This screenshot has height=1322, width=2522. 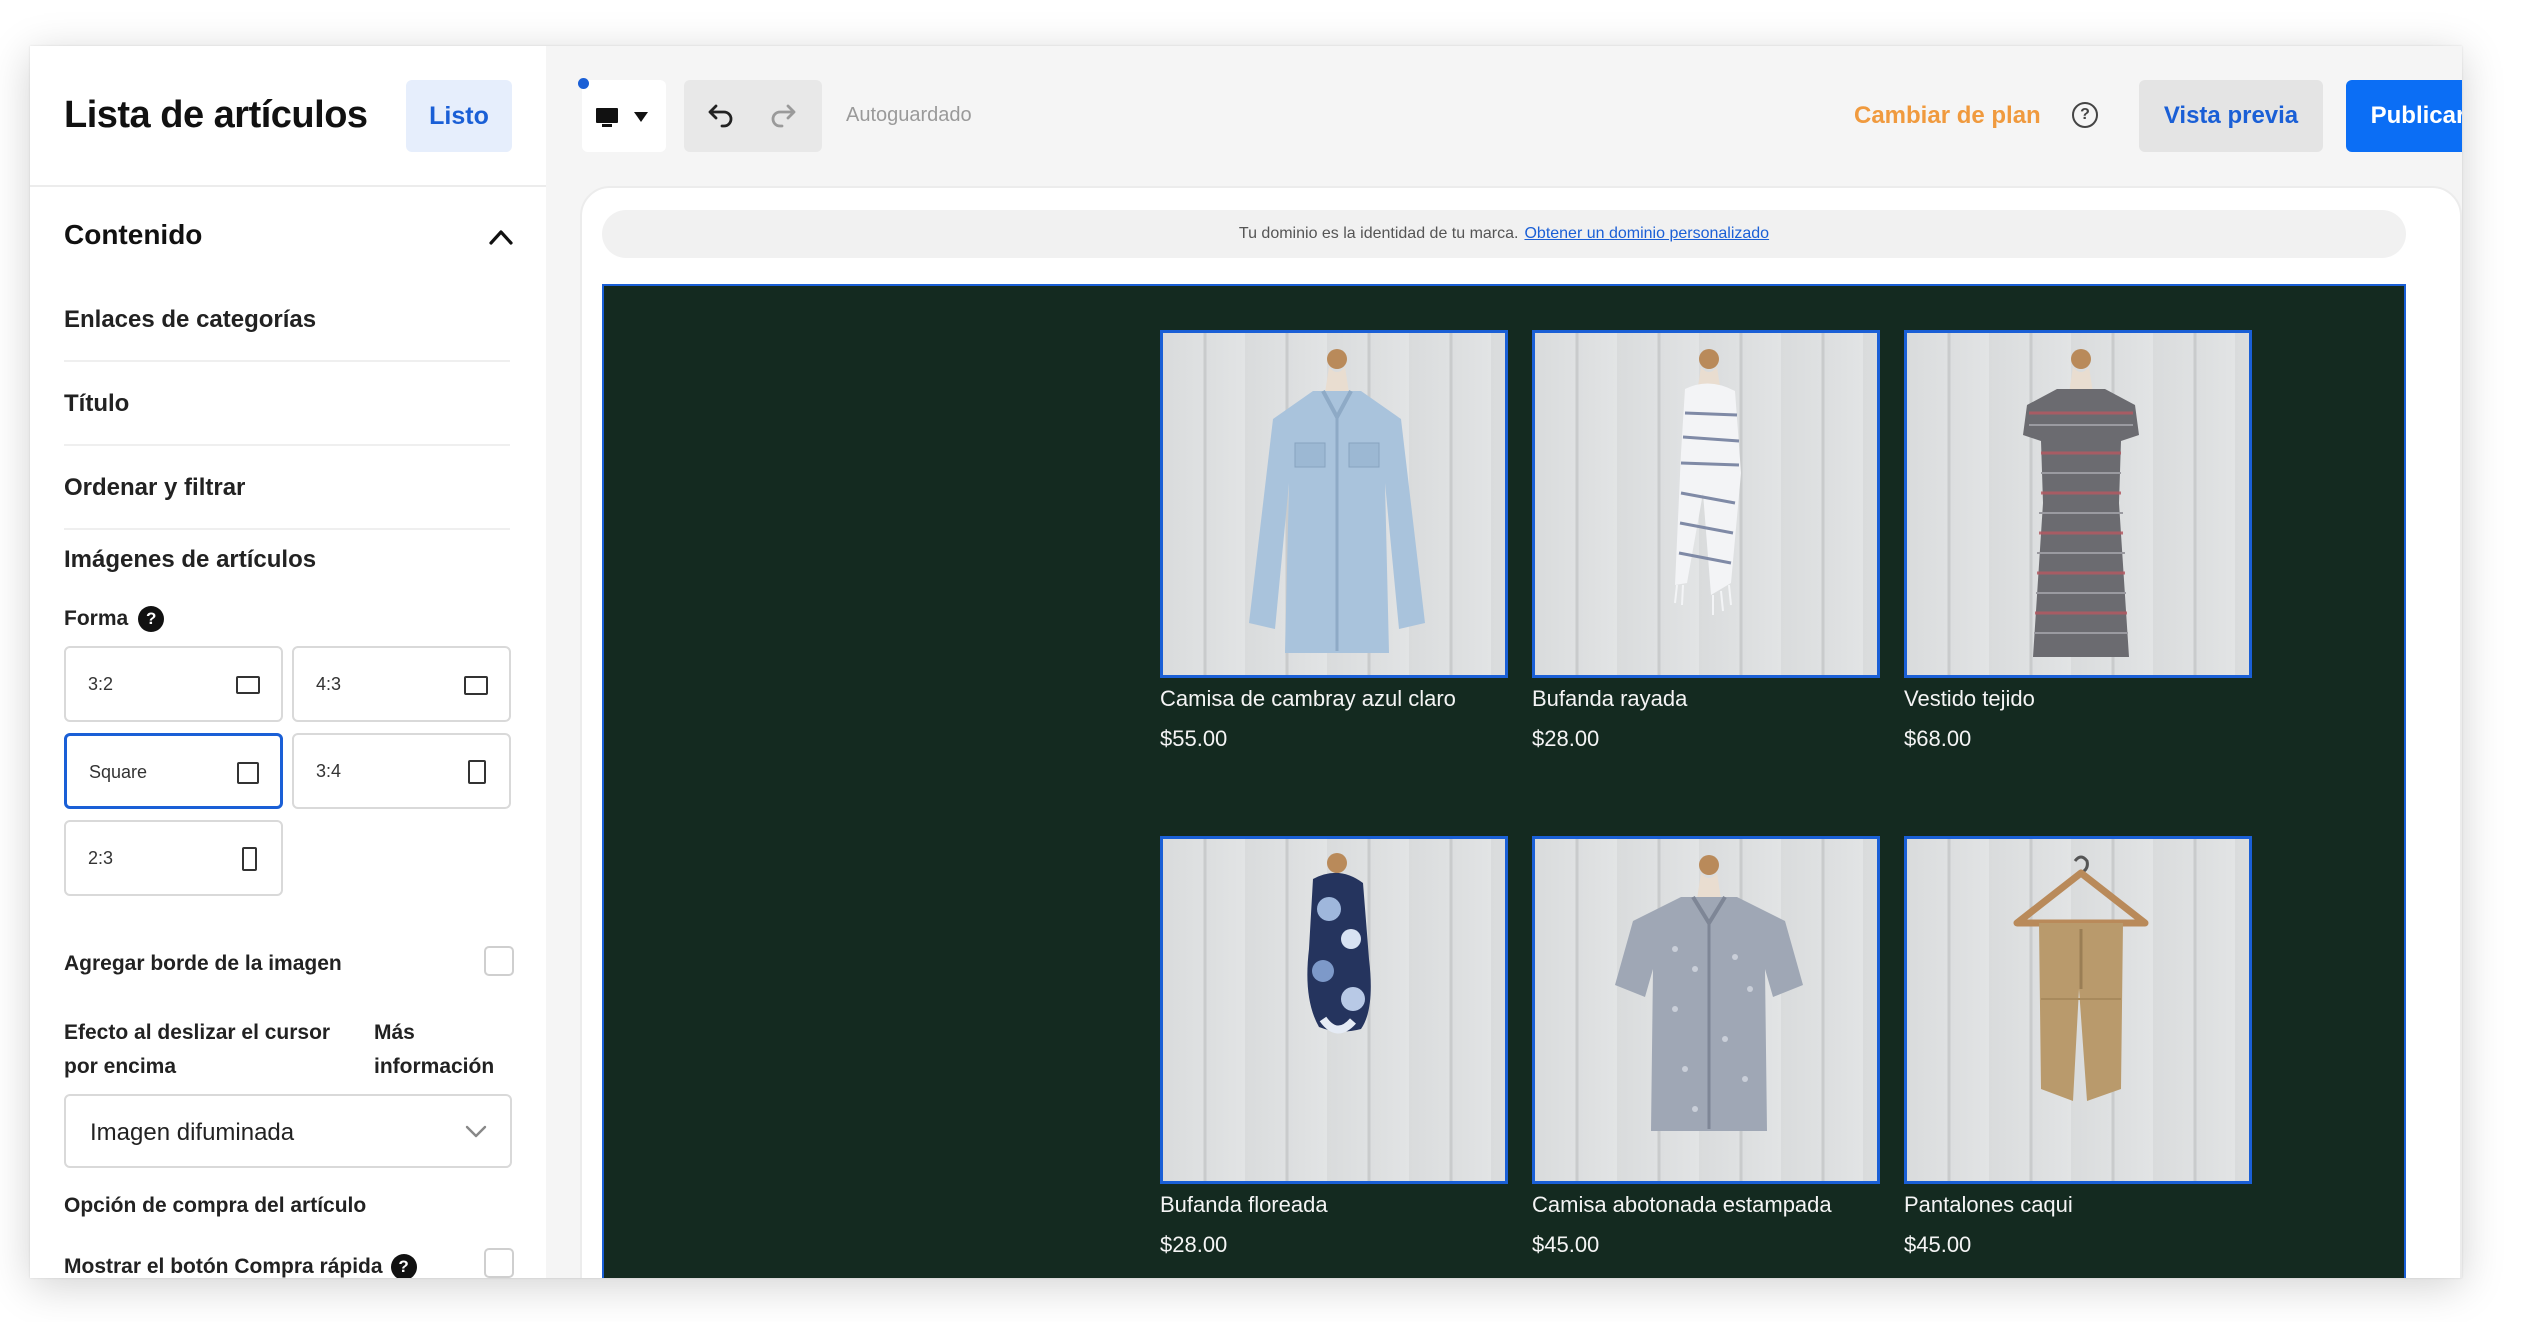 What do you see at coordinates (444, 1050) in the screenshot?
I see `more-info-link: Más información` at bounding box center [444, 1050].